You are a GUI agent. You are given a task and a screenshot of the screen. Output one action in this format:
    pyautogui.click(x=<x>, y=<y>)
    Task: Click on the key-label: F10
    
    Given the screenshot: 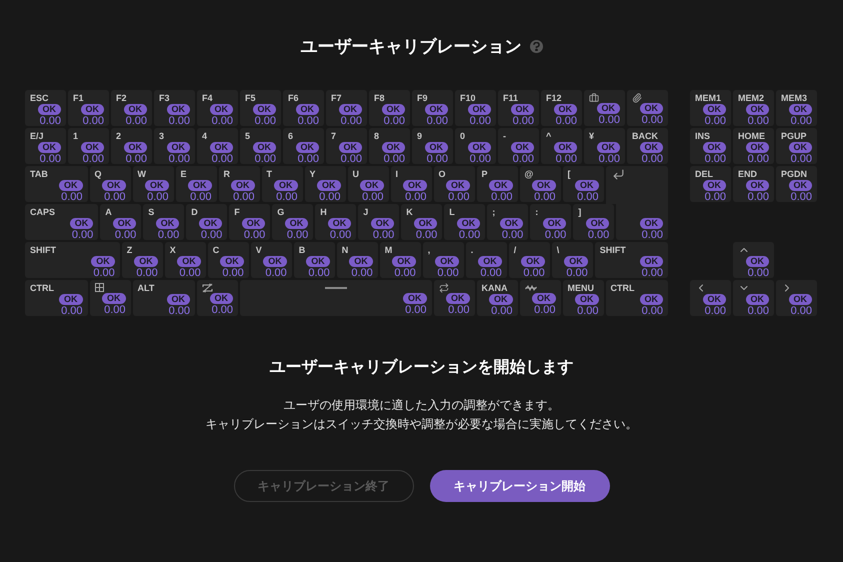 What is the action you would take?
    pyautogui.click(x=468, y=98)
    